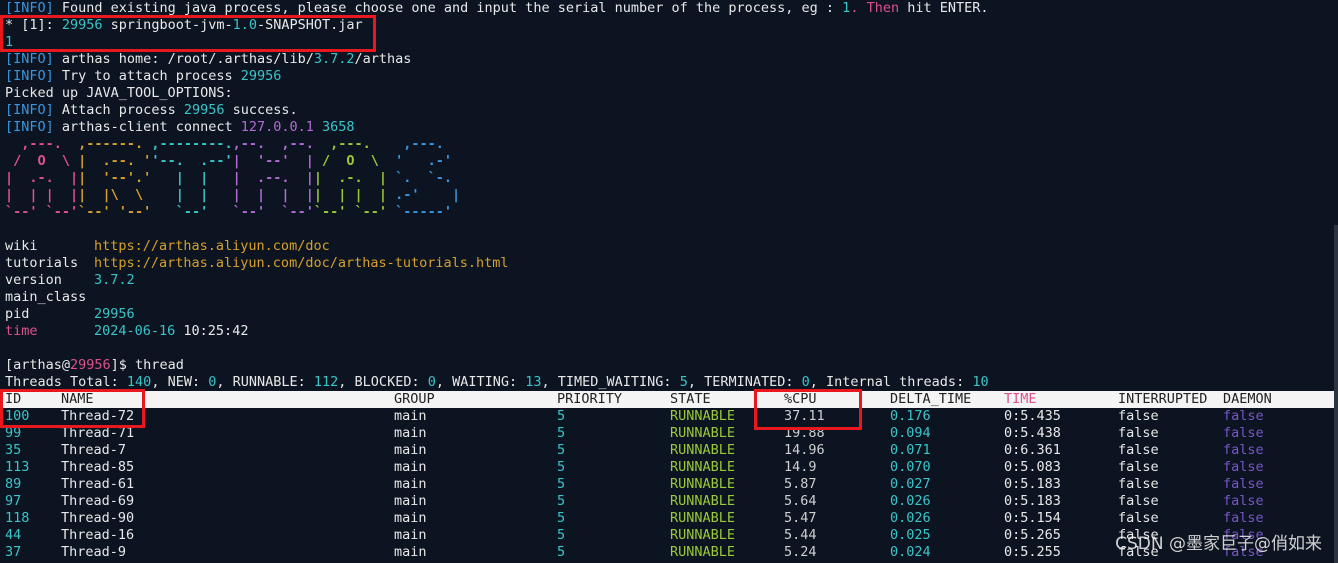 Image resolution: width=1338 pixels, height=563 pixels. Describe the element at coordinates (670, 314) in the screenshot. I see `info-pid: pid 29956` at that location.